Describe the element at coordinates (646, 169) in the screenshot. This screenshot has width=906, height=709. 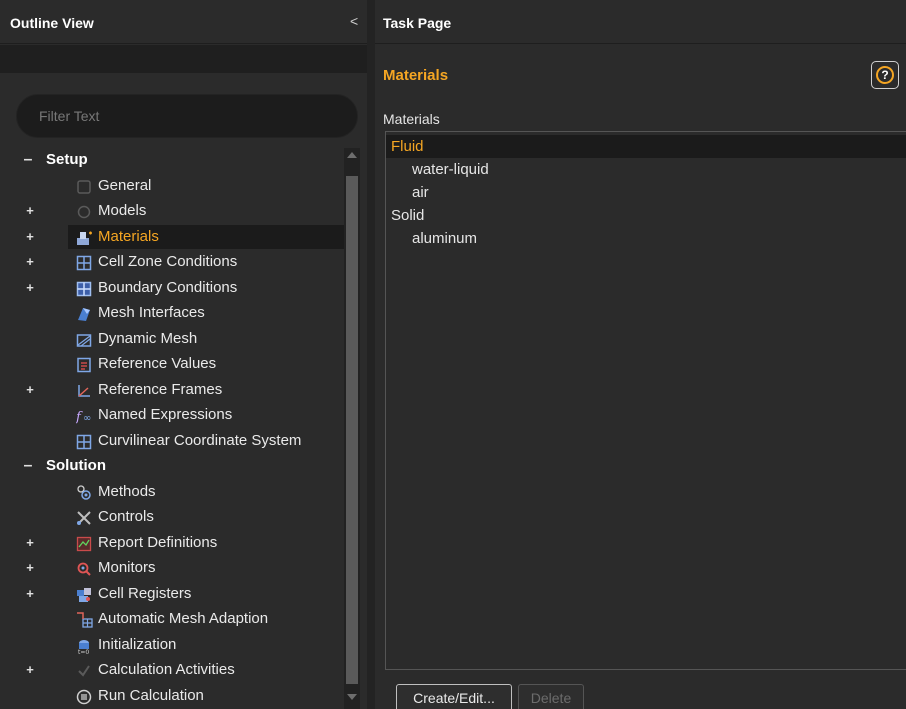
I see `material-item: water-liquid` at that location.